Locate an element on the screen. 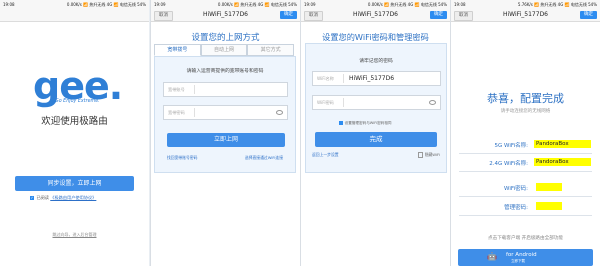  same-password-option: 设置管理密码与WiFi密码相同 is located at coordinates (365, 123).